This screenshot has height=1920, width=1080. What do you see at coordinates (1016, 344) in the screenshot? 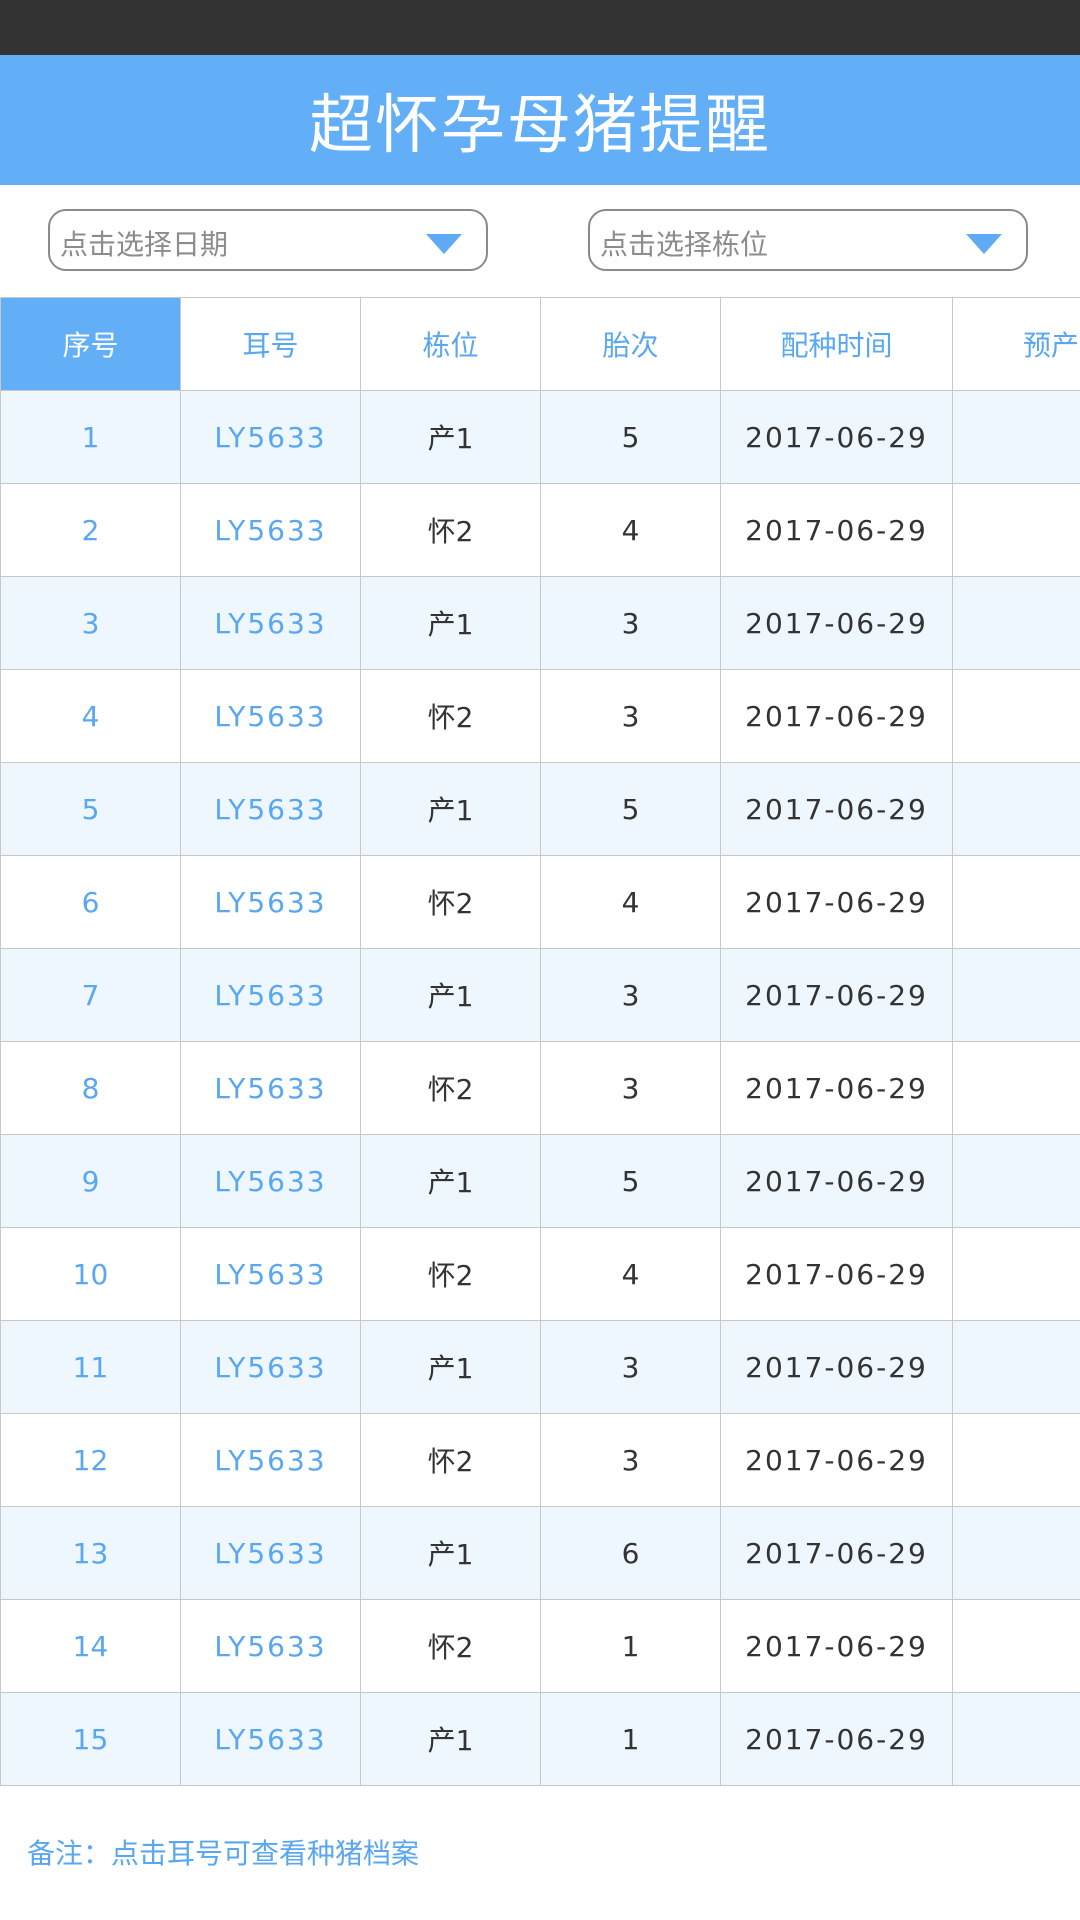
I see `column-header-due-date: 预产` at bounding box center [1016, 344].